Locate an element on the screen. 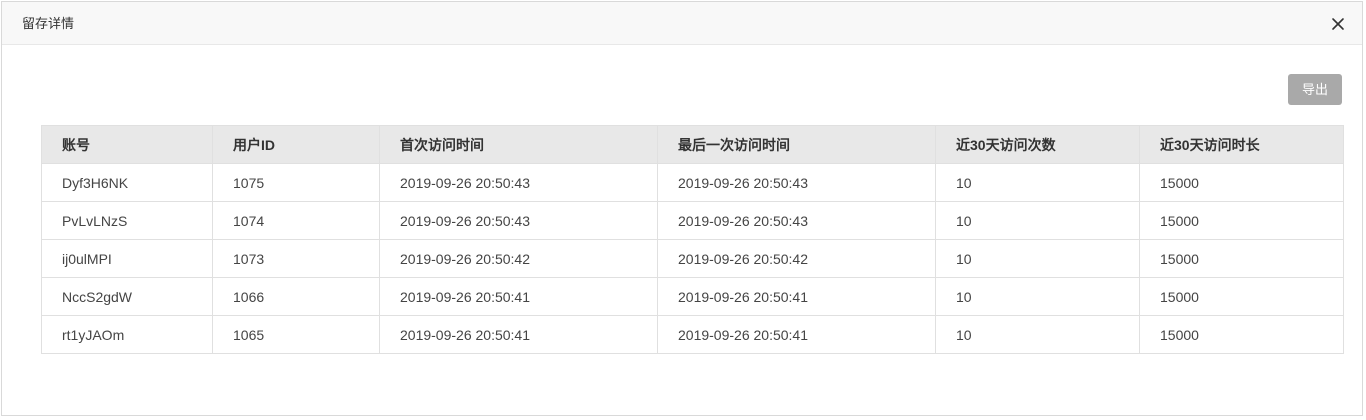 The image size is (1366, 420). cell-last-visit: 2019-09-26 20:50:42 is located at coordinates (796, 258).